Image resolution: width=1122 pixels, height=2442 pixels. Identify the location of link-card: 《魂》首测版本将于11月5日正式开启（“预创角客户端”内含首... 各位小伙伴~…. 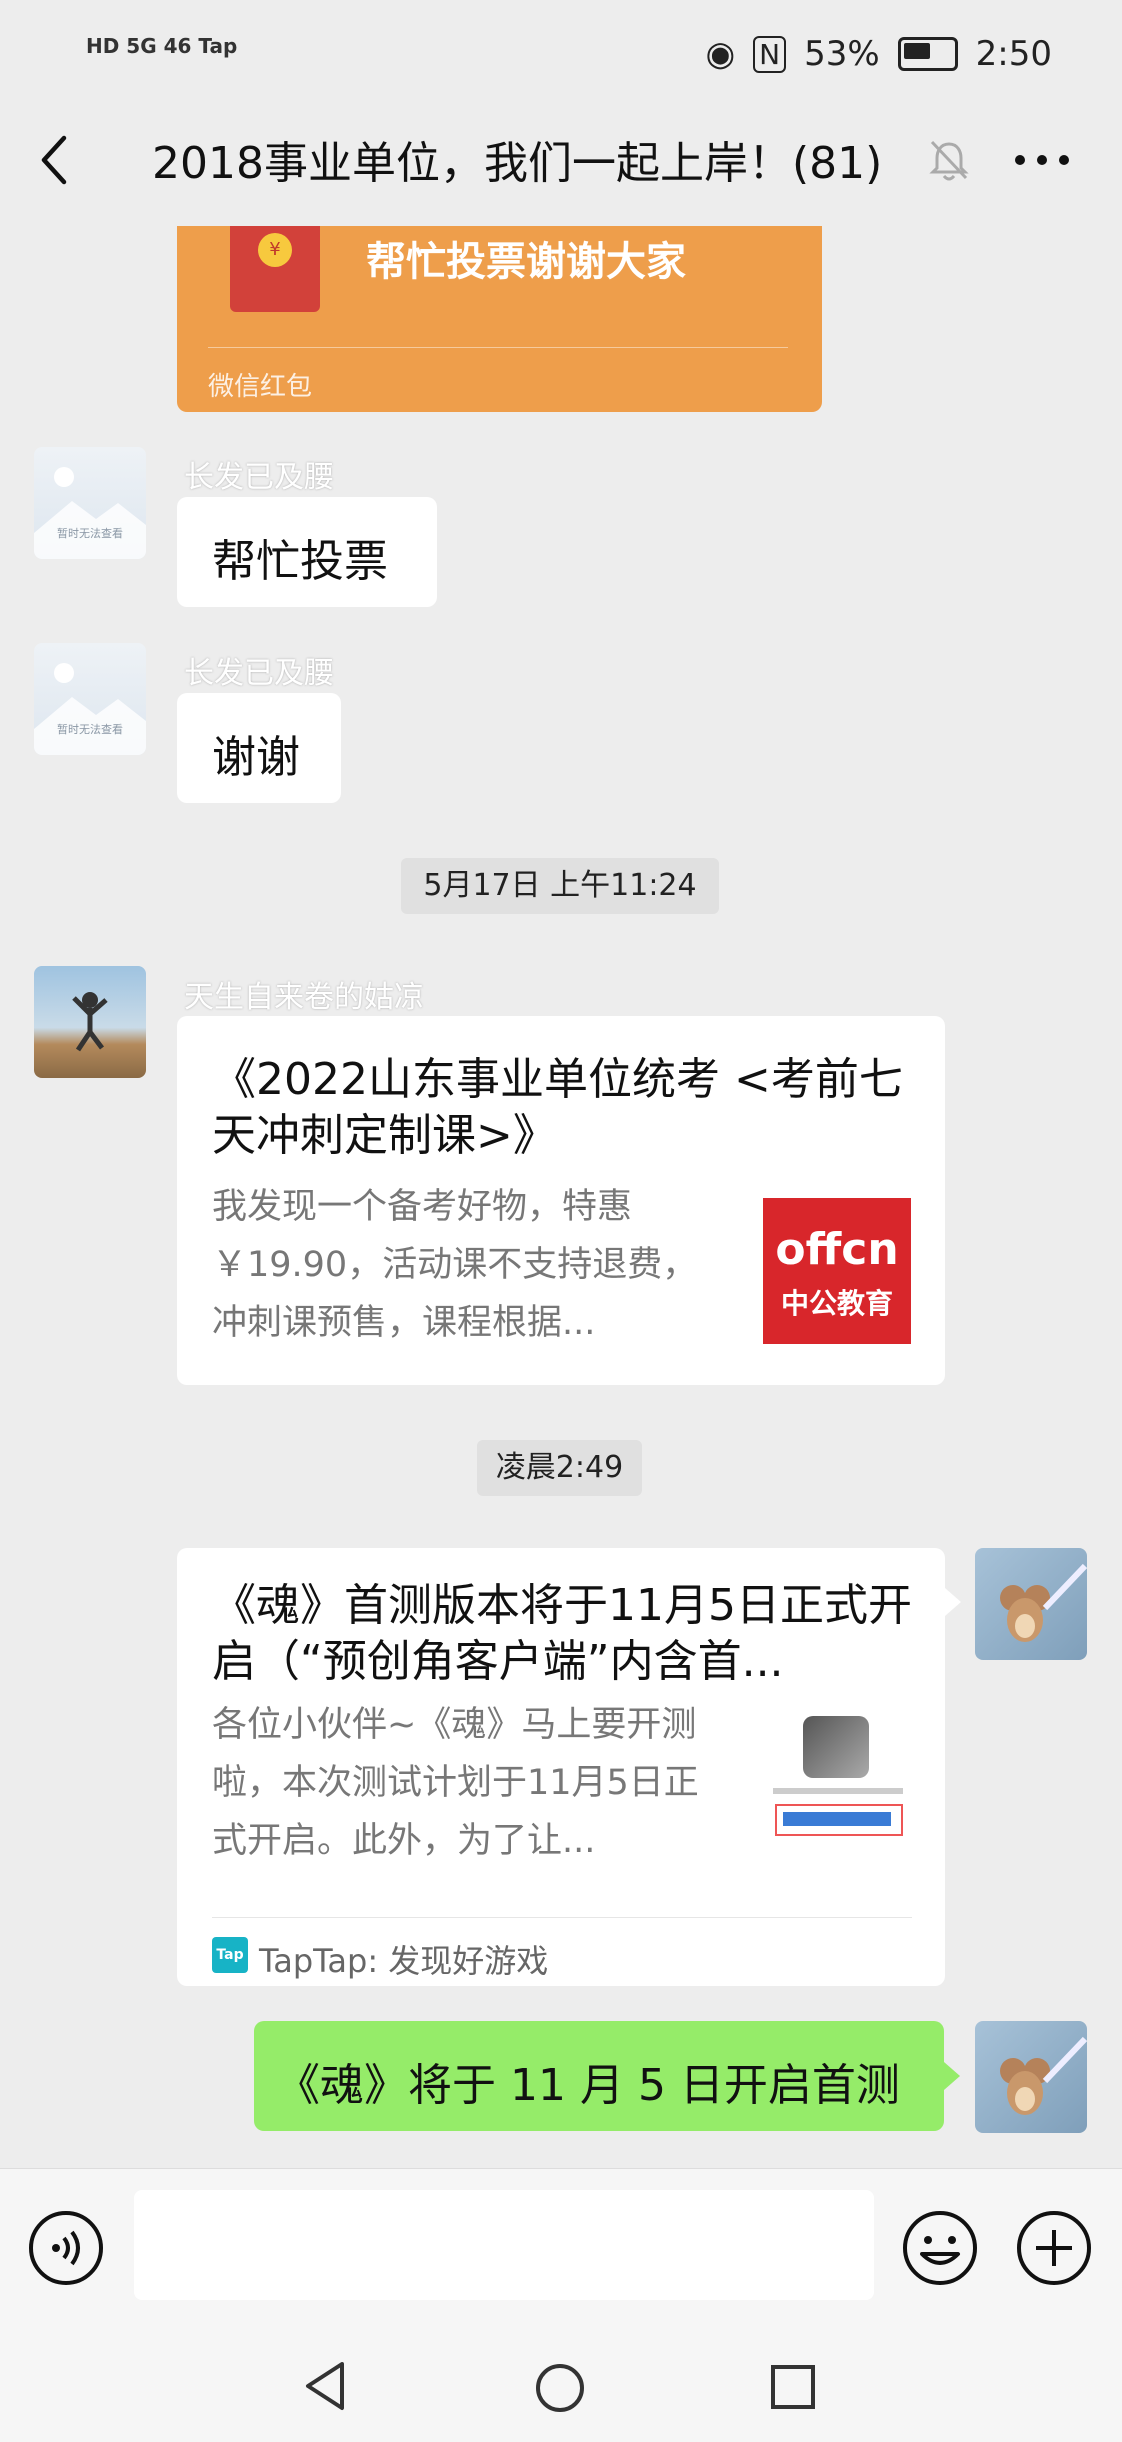
(561, 1767).